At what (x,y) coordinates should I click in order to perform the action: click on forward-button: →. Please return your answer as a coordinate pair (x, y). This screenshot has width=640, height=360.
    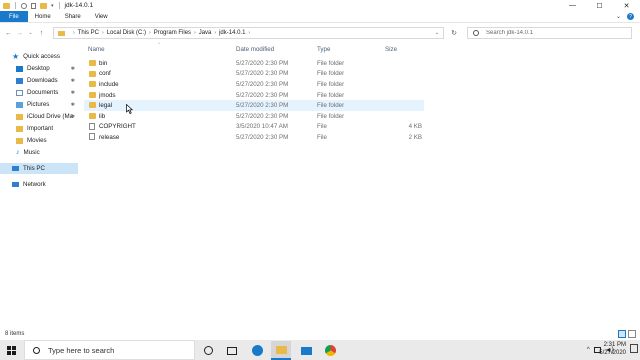
    Looking at the image, I should click on (19, 33).